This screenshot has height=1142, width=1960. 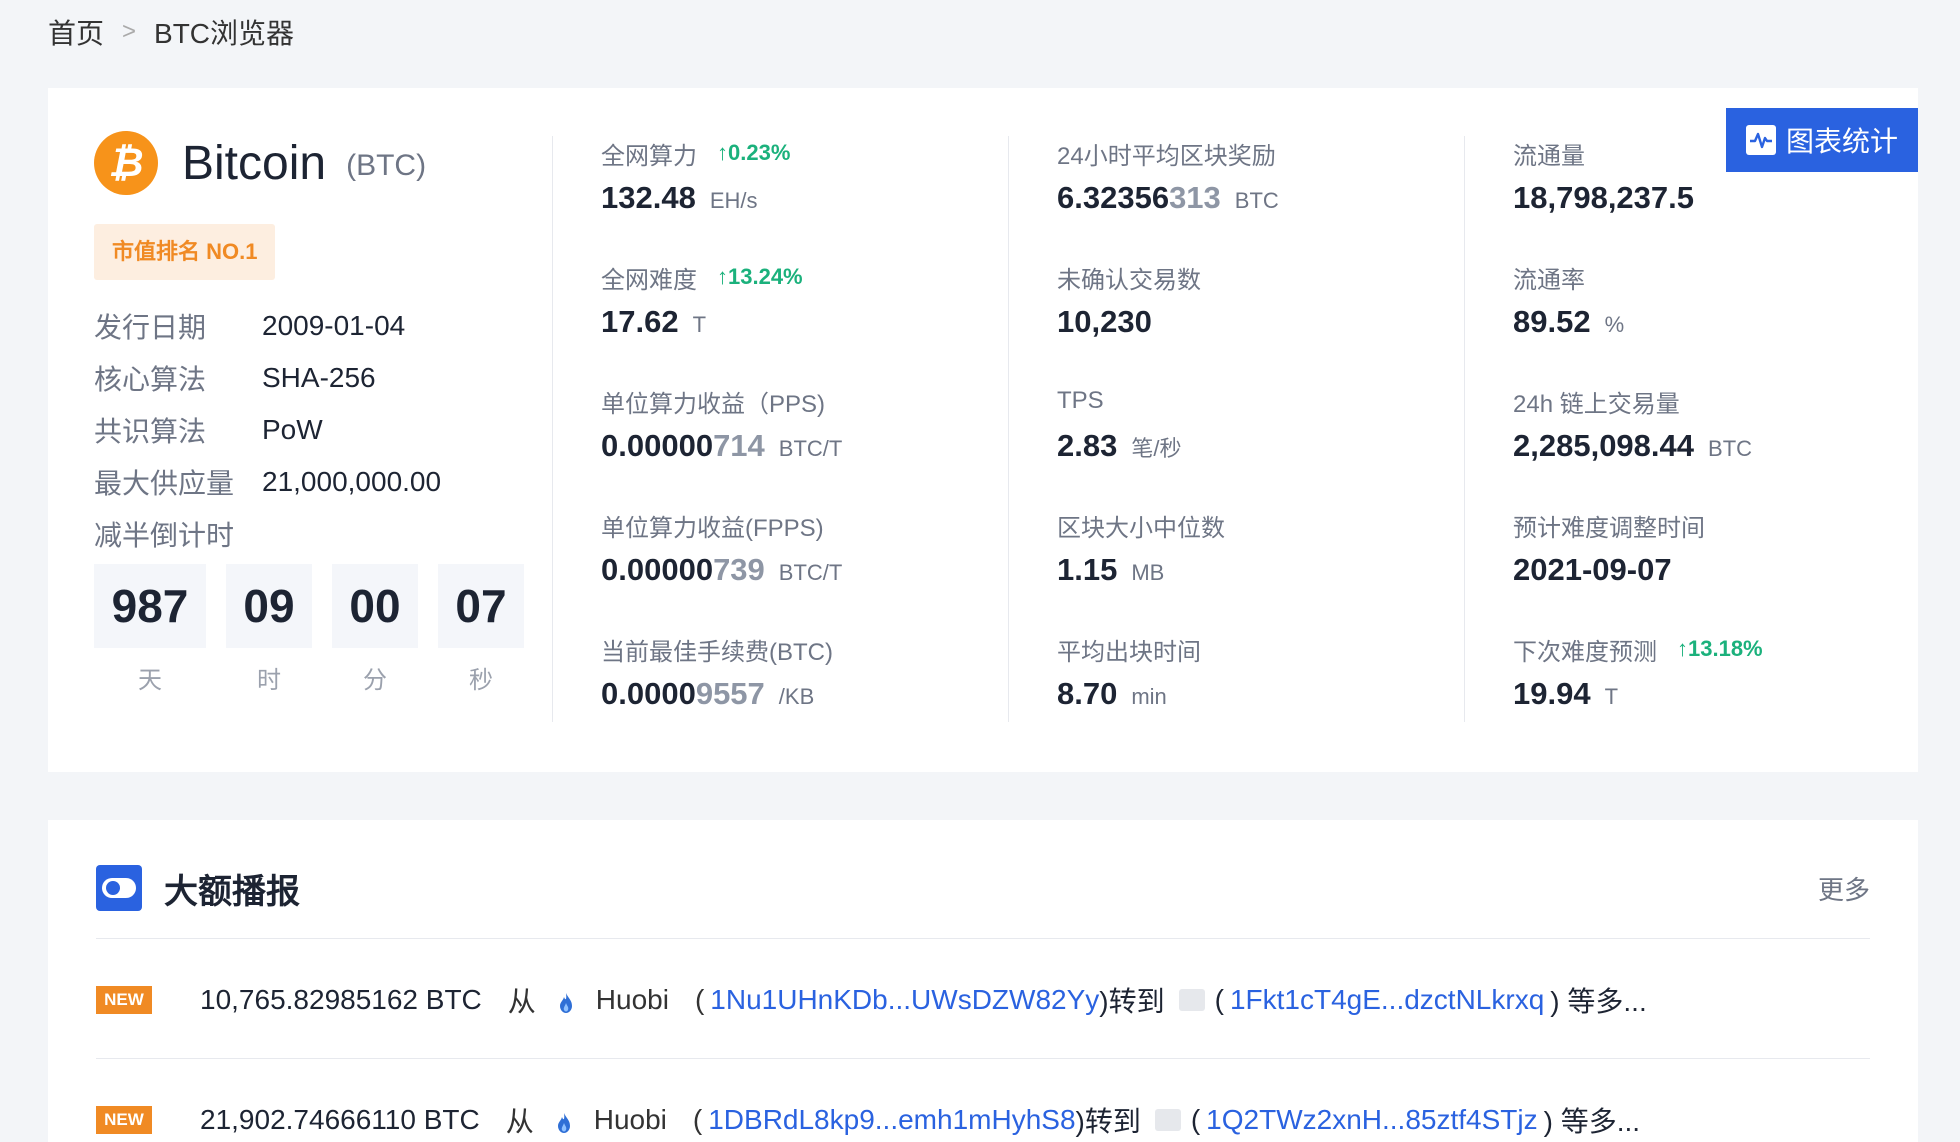 I want to click on stat-value-row: 0.00000714 BTC/T, so click(x=801, y=446).